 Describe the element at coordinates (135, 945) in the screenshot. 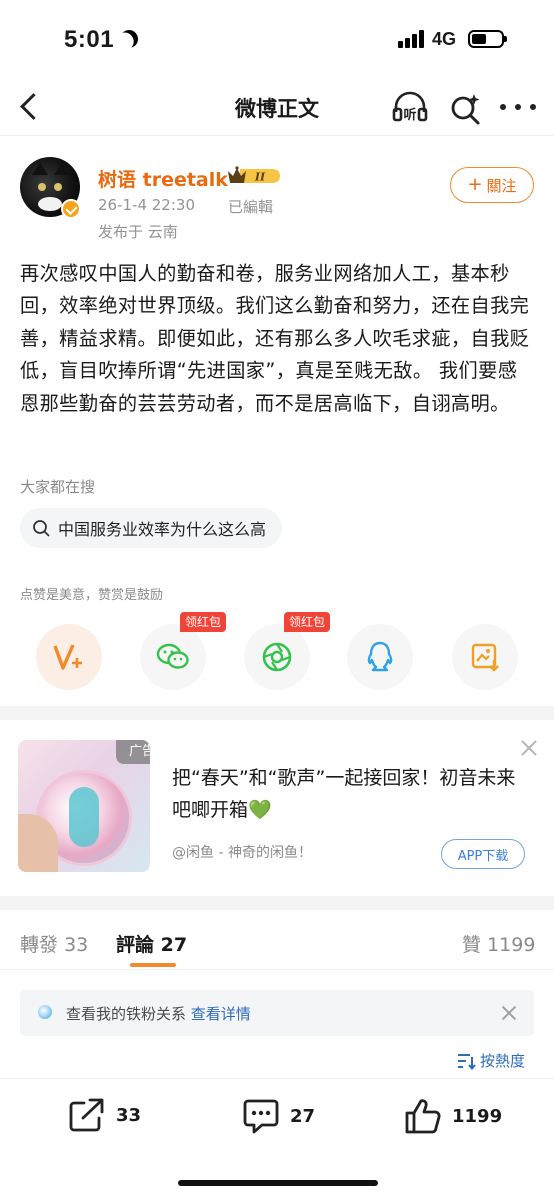

I see `tab-comments-label: 評論` at that location.